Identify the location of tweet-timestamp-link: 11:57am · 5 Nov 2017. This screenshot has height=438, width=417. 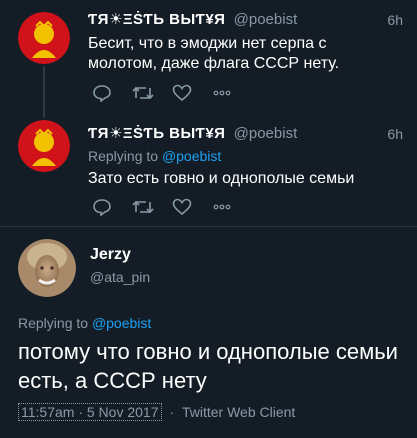
(90, 412).